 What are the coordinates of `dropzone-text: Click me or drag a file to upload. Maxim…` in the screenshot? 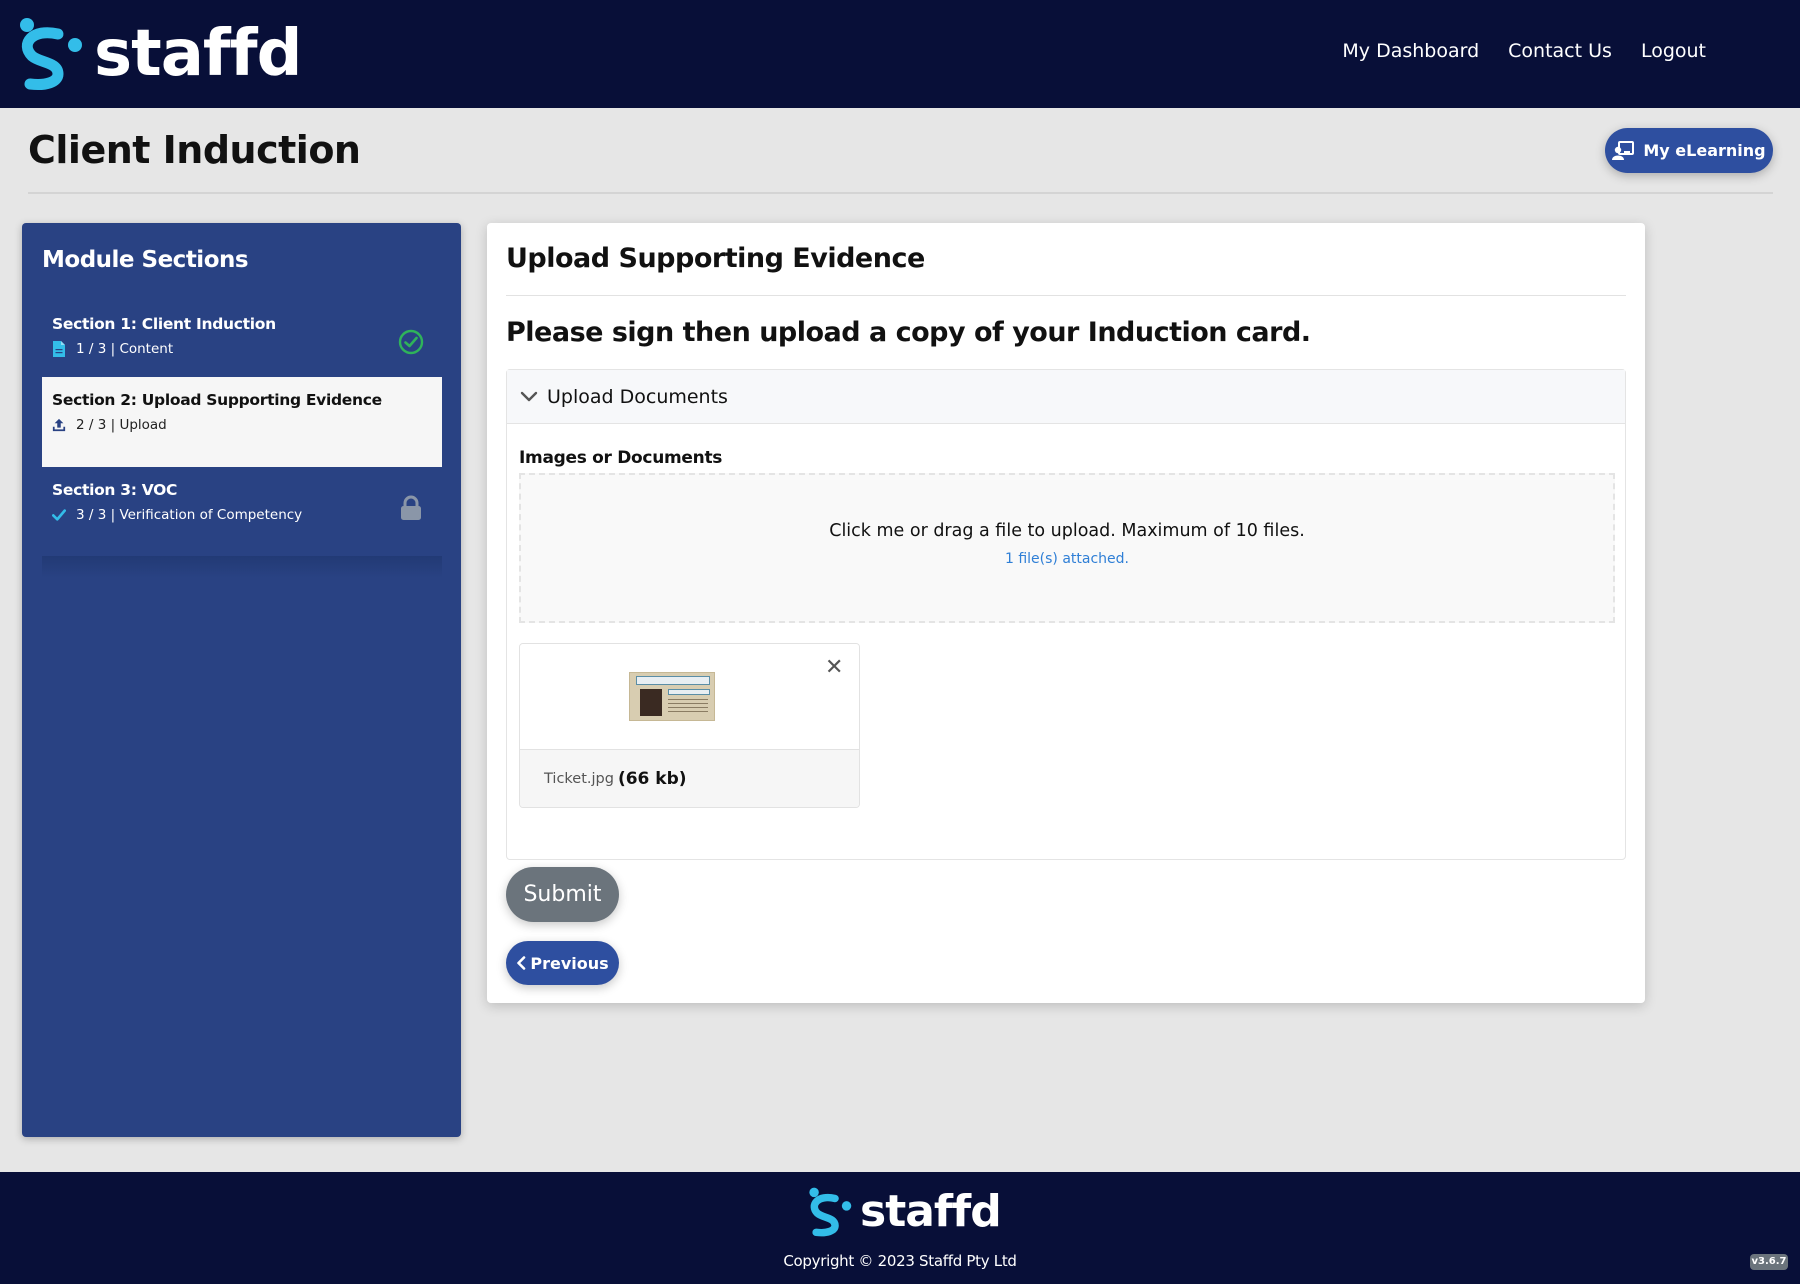 It's located at (1067, 531).